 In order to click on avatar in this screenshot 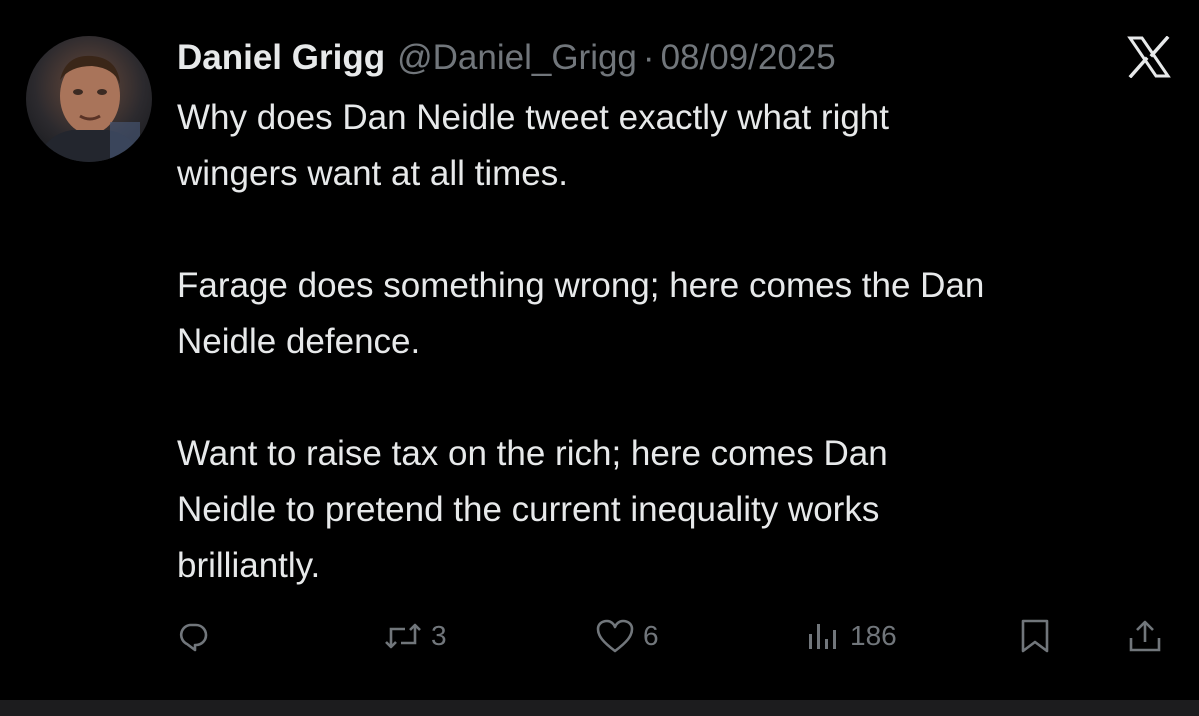, I will do `click(89, 99)`.